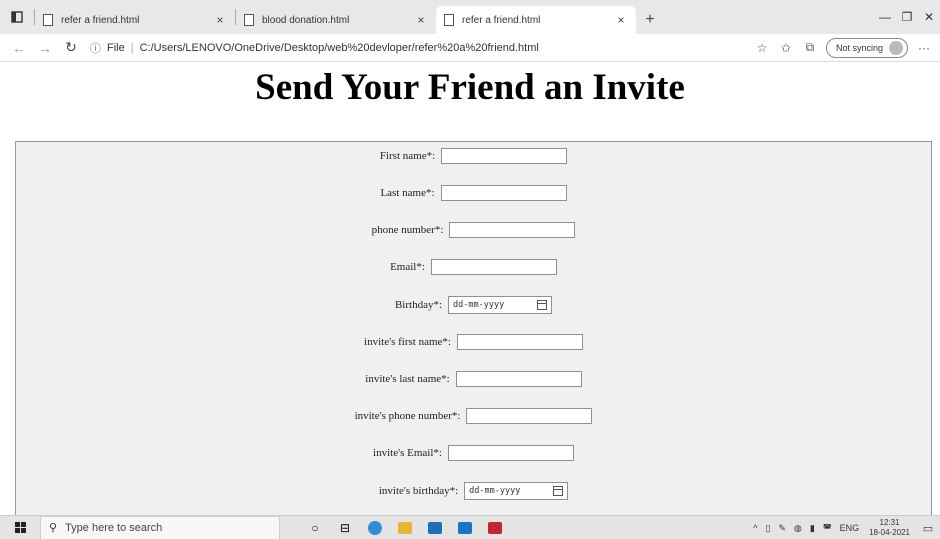  Describe the element at coordinates (375, 527) in the screenshot. I see `edge-browser-icon` at that location.